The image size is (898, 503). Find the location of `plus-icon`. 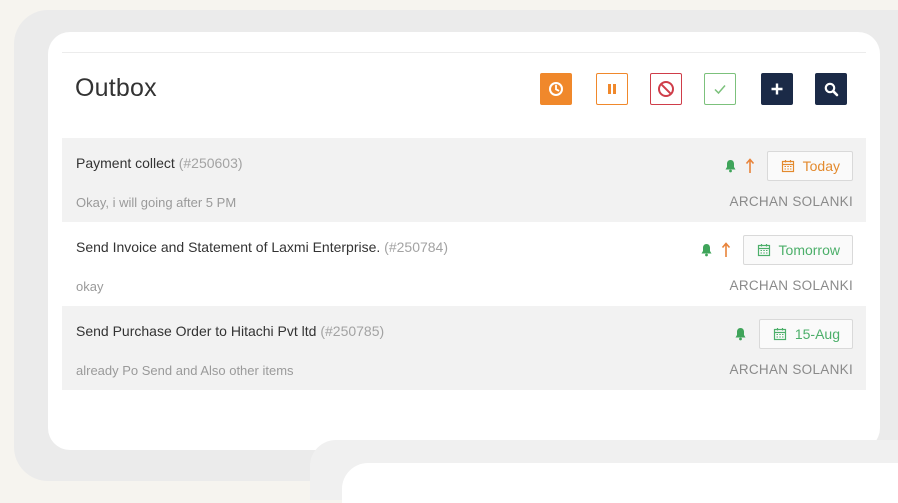

plus-icon is located at coordinates (777, 89).